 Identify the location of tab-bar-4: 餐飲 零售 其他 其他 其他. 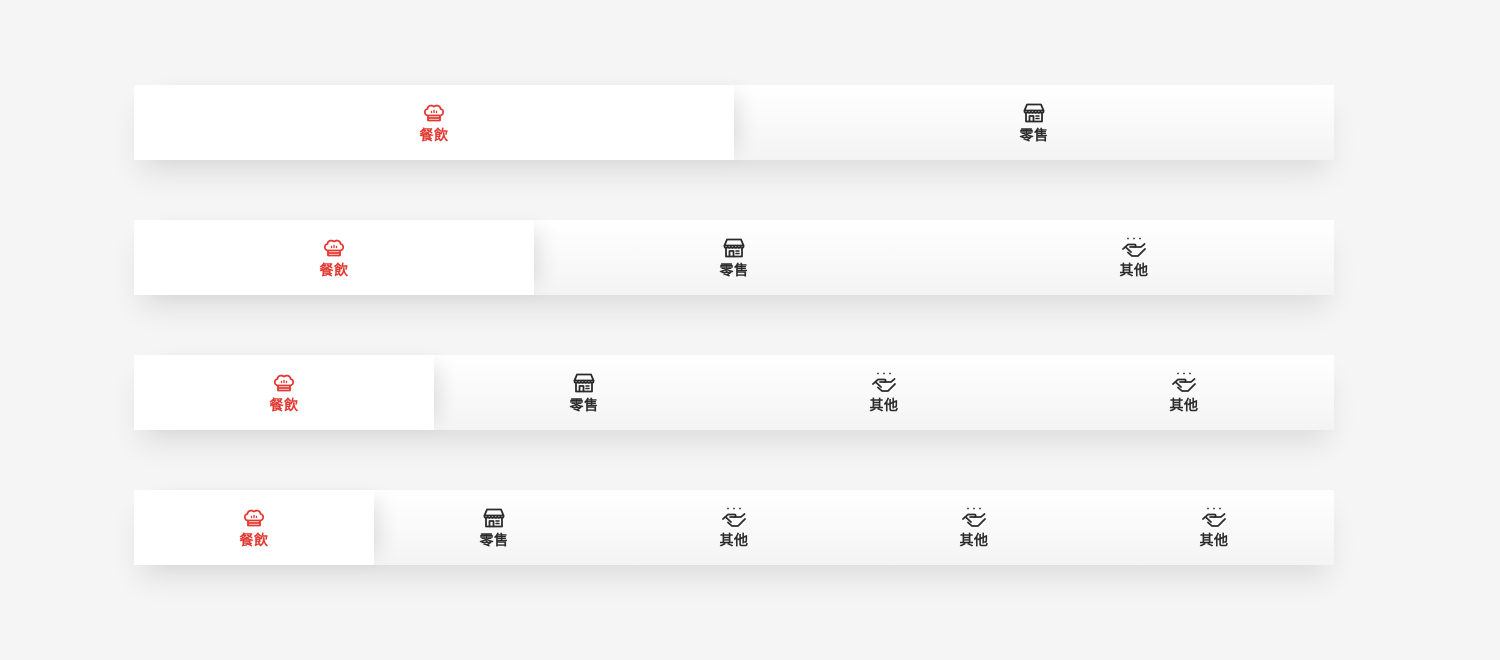
(734, 527).